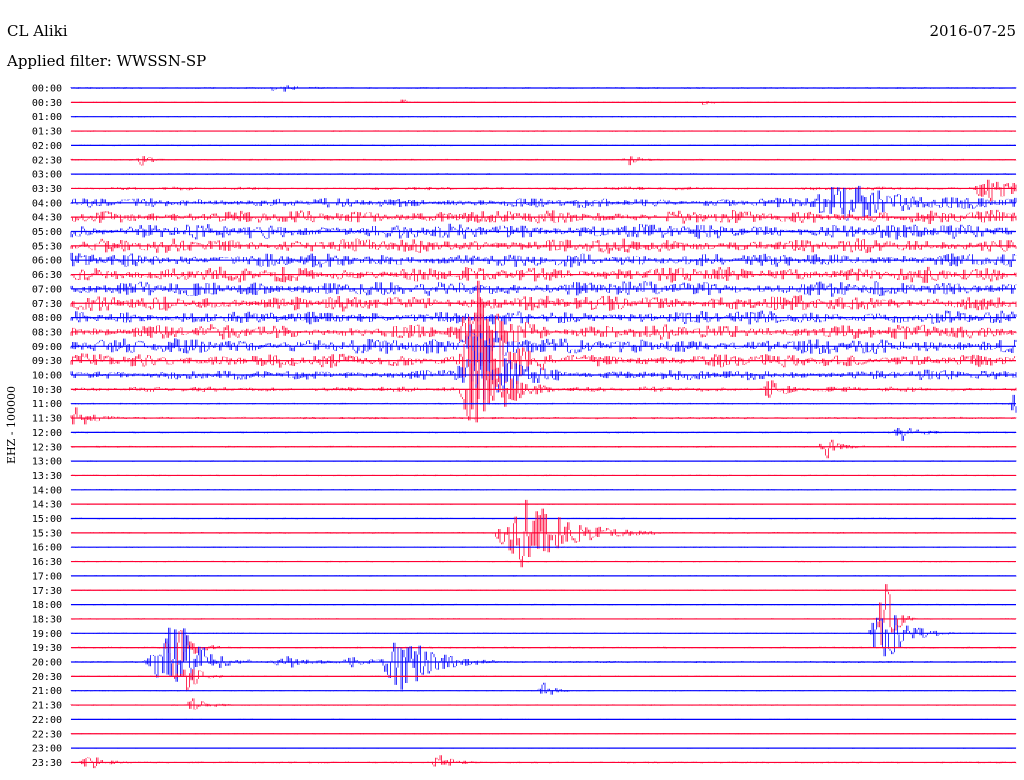 The height and width of the screenshot is (780, 1024). What do you see at coordinates (47, 706) in the screenshot?
I see `time-tick-label: 21:30` at bounding box center [47, 706].